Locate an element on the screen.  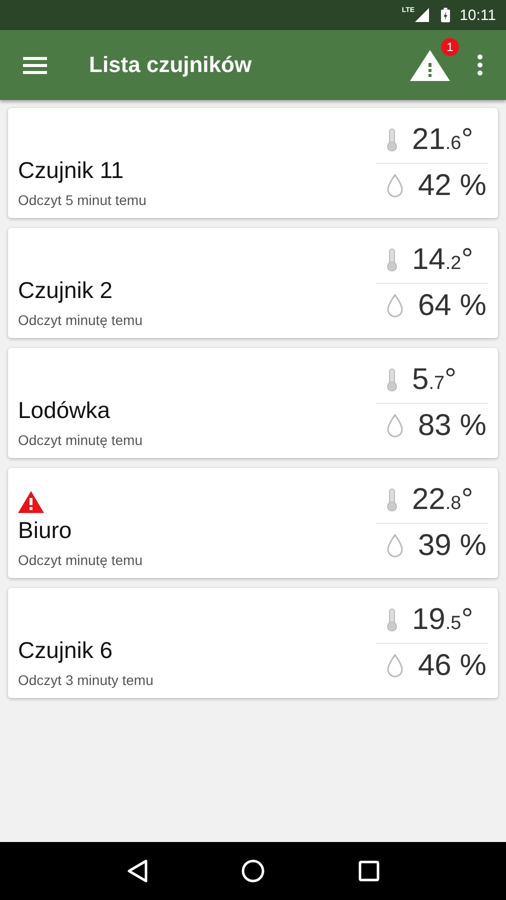
temperature-value: 22.8° is located at coordinates (443, 500).